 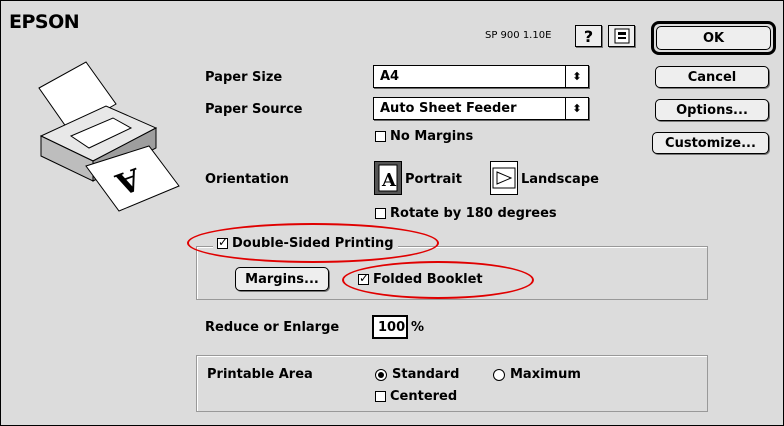 I want to click on paper-size-popup: A4 ⬍, so click(x=481, y=76).